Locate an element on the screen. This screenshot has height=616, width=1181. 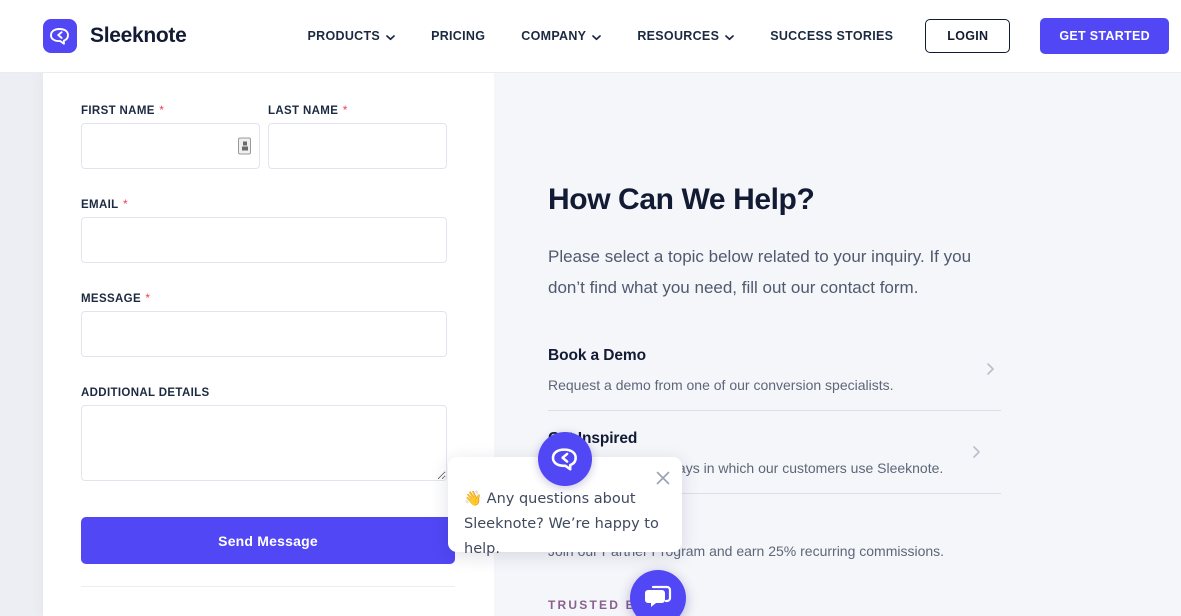
nav-label: SUCCESS STORIES is located at coordinates (832, 36).